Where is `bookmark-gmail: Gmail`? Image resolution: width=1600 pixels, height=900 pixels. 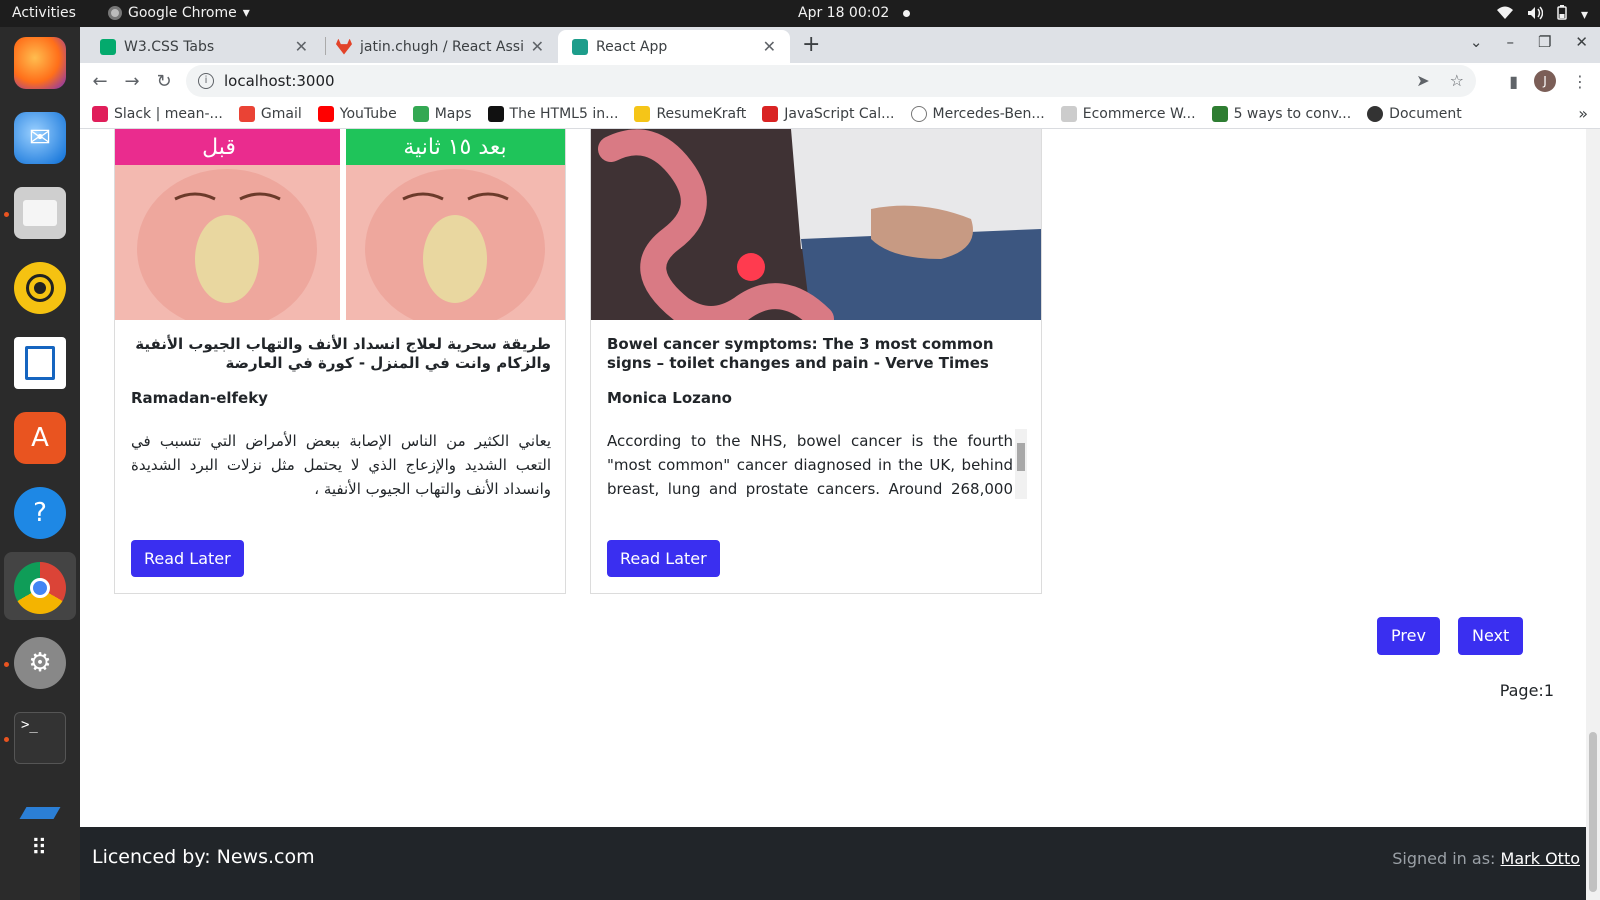
bookmark-gmail: Gmail is located at coordinates (270, 113).